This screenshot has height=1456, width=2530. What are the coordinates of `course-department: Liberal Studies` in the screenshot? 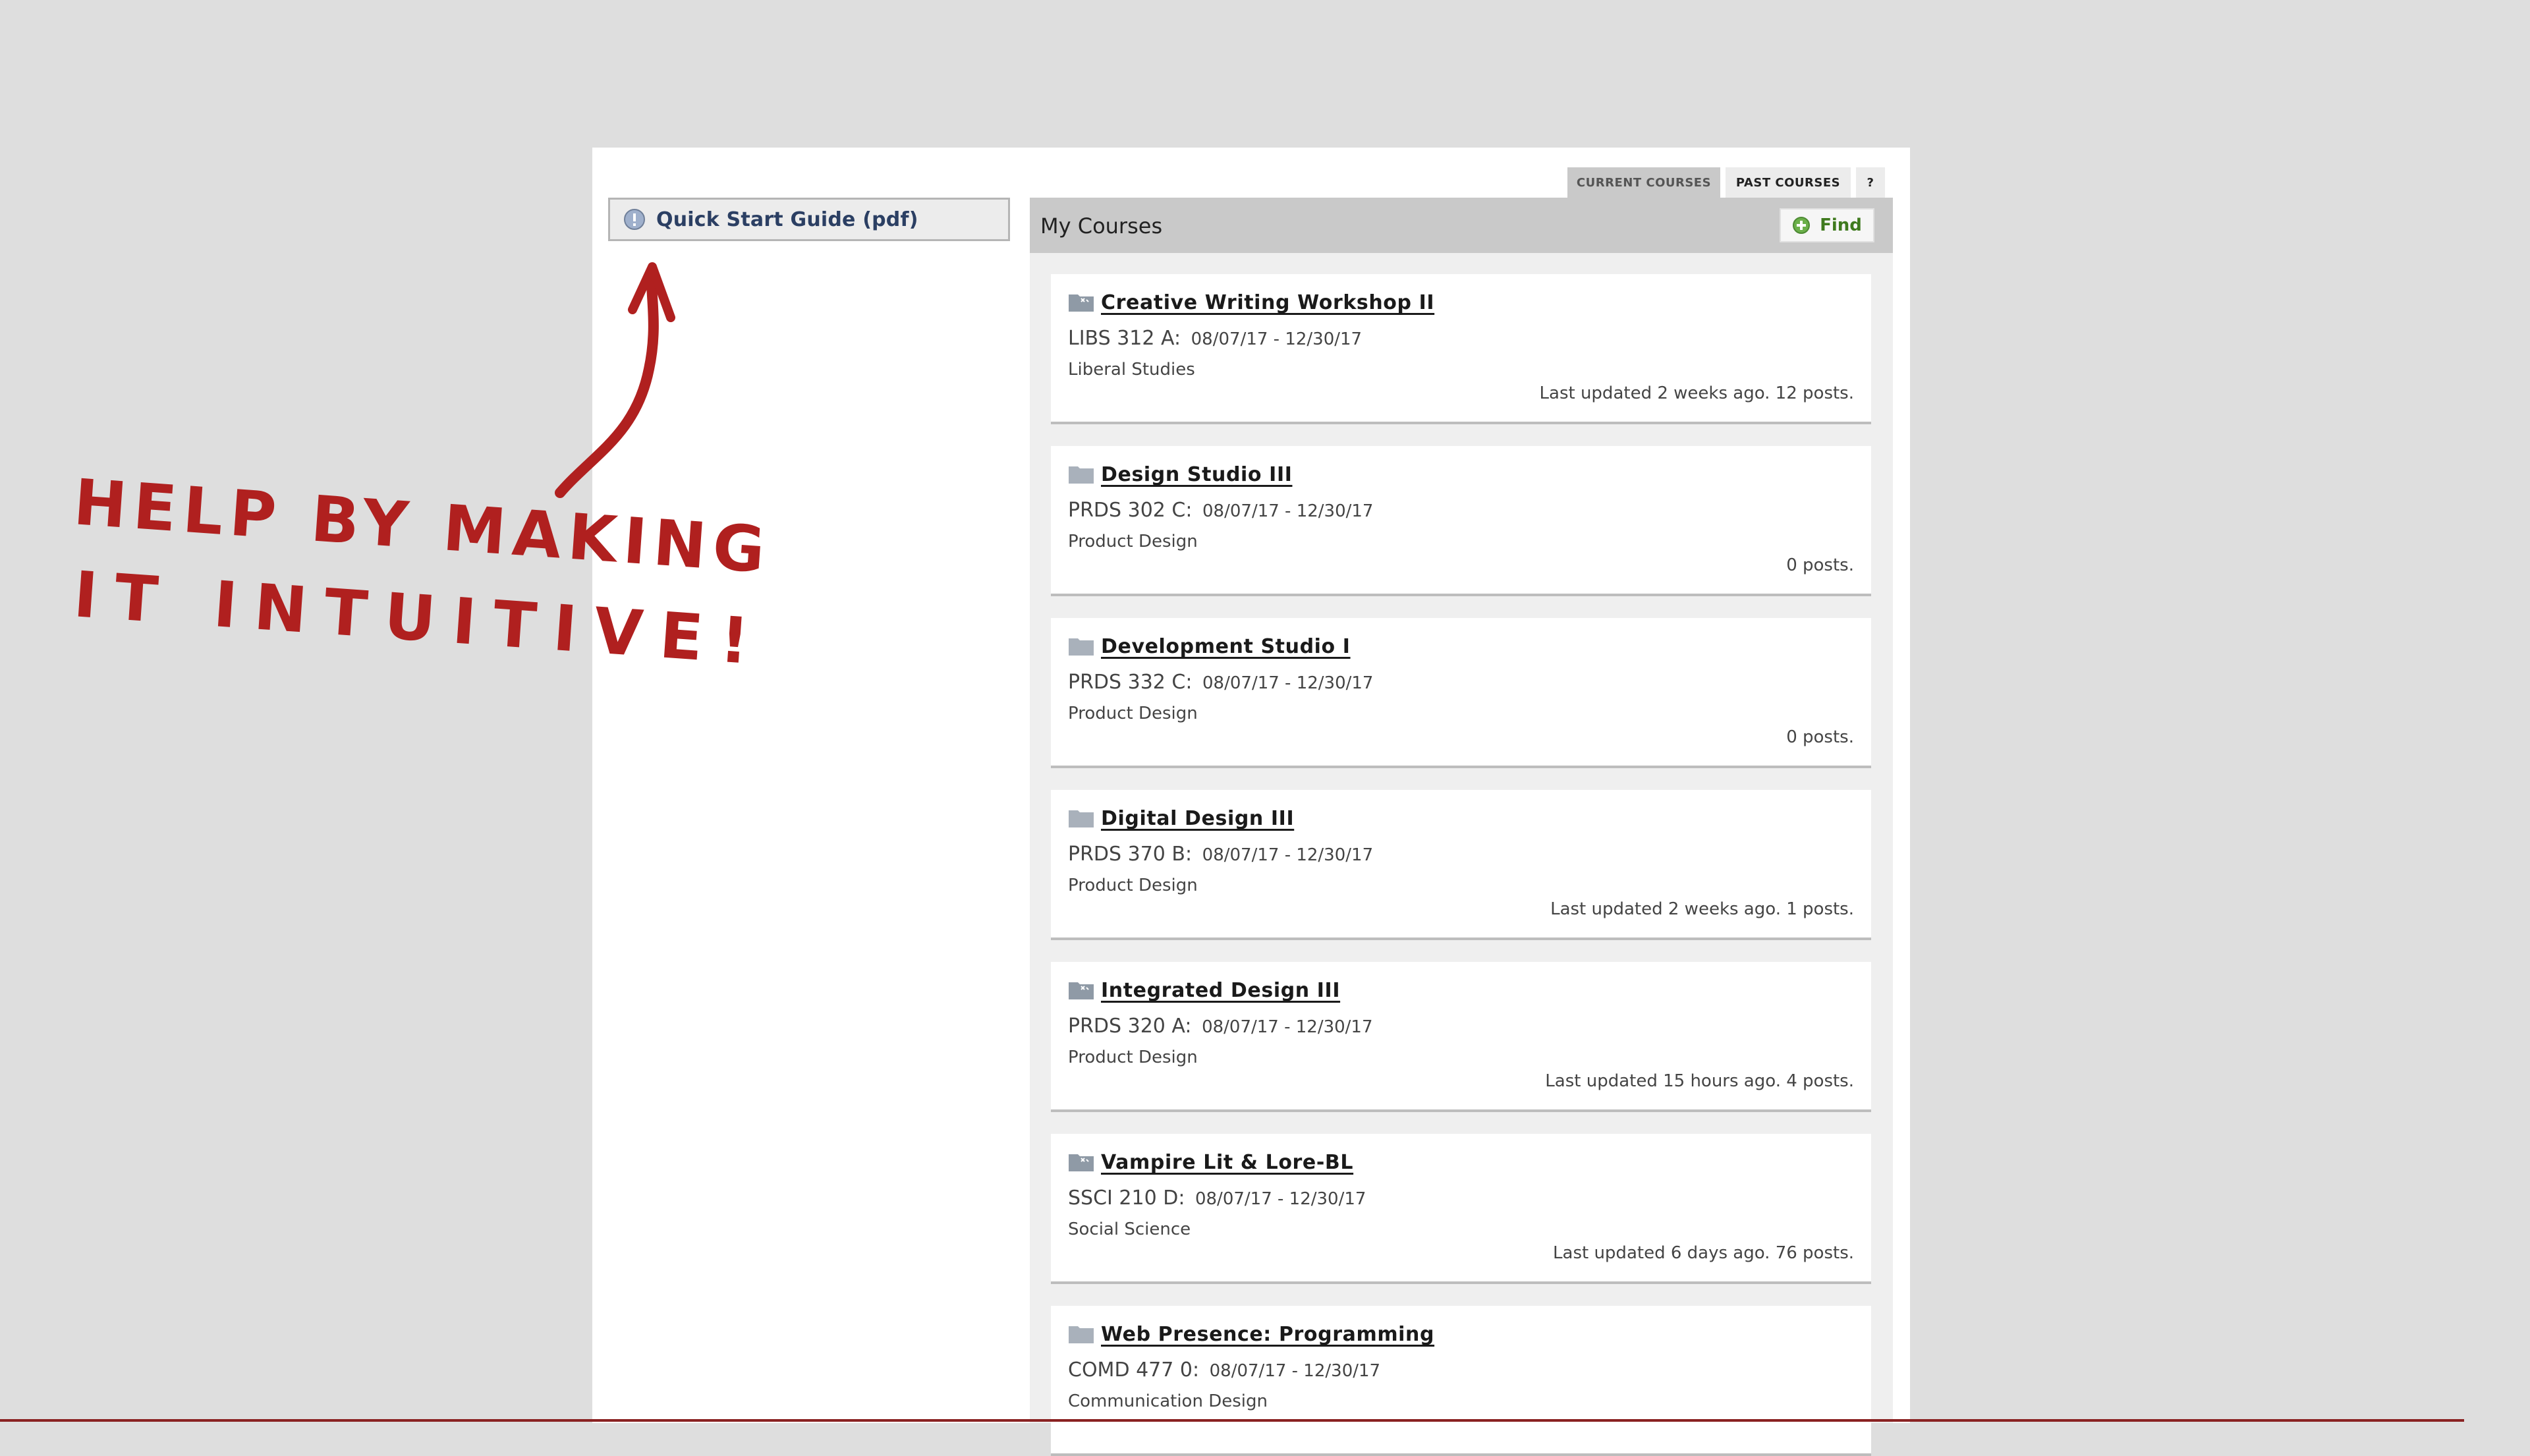 It's located at (1131, 369).